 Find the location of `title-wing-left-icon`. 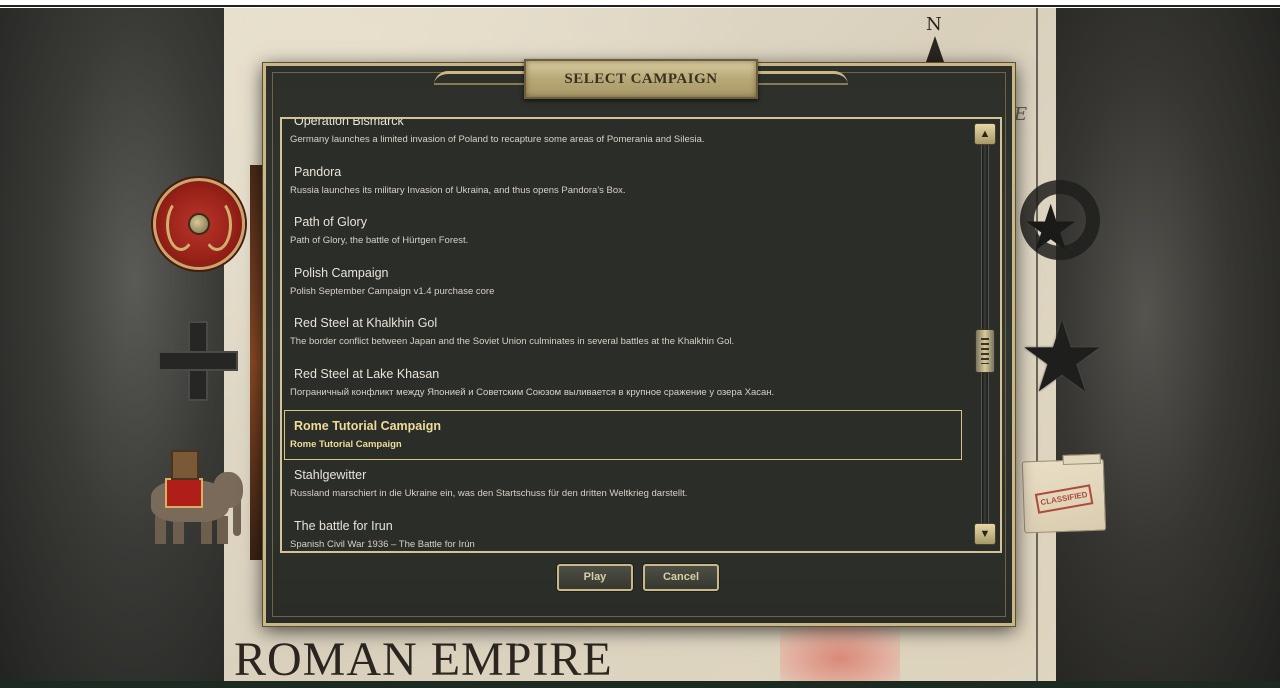

title-wing-left-icon is located at coordinates (480, 78).